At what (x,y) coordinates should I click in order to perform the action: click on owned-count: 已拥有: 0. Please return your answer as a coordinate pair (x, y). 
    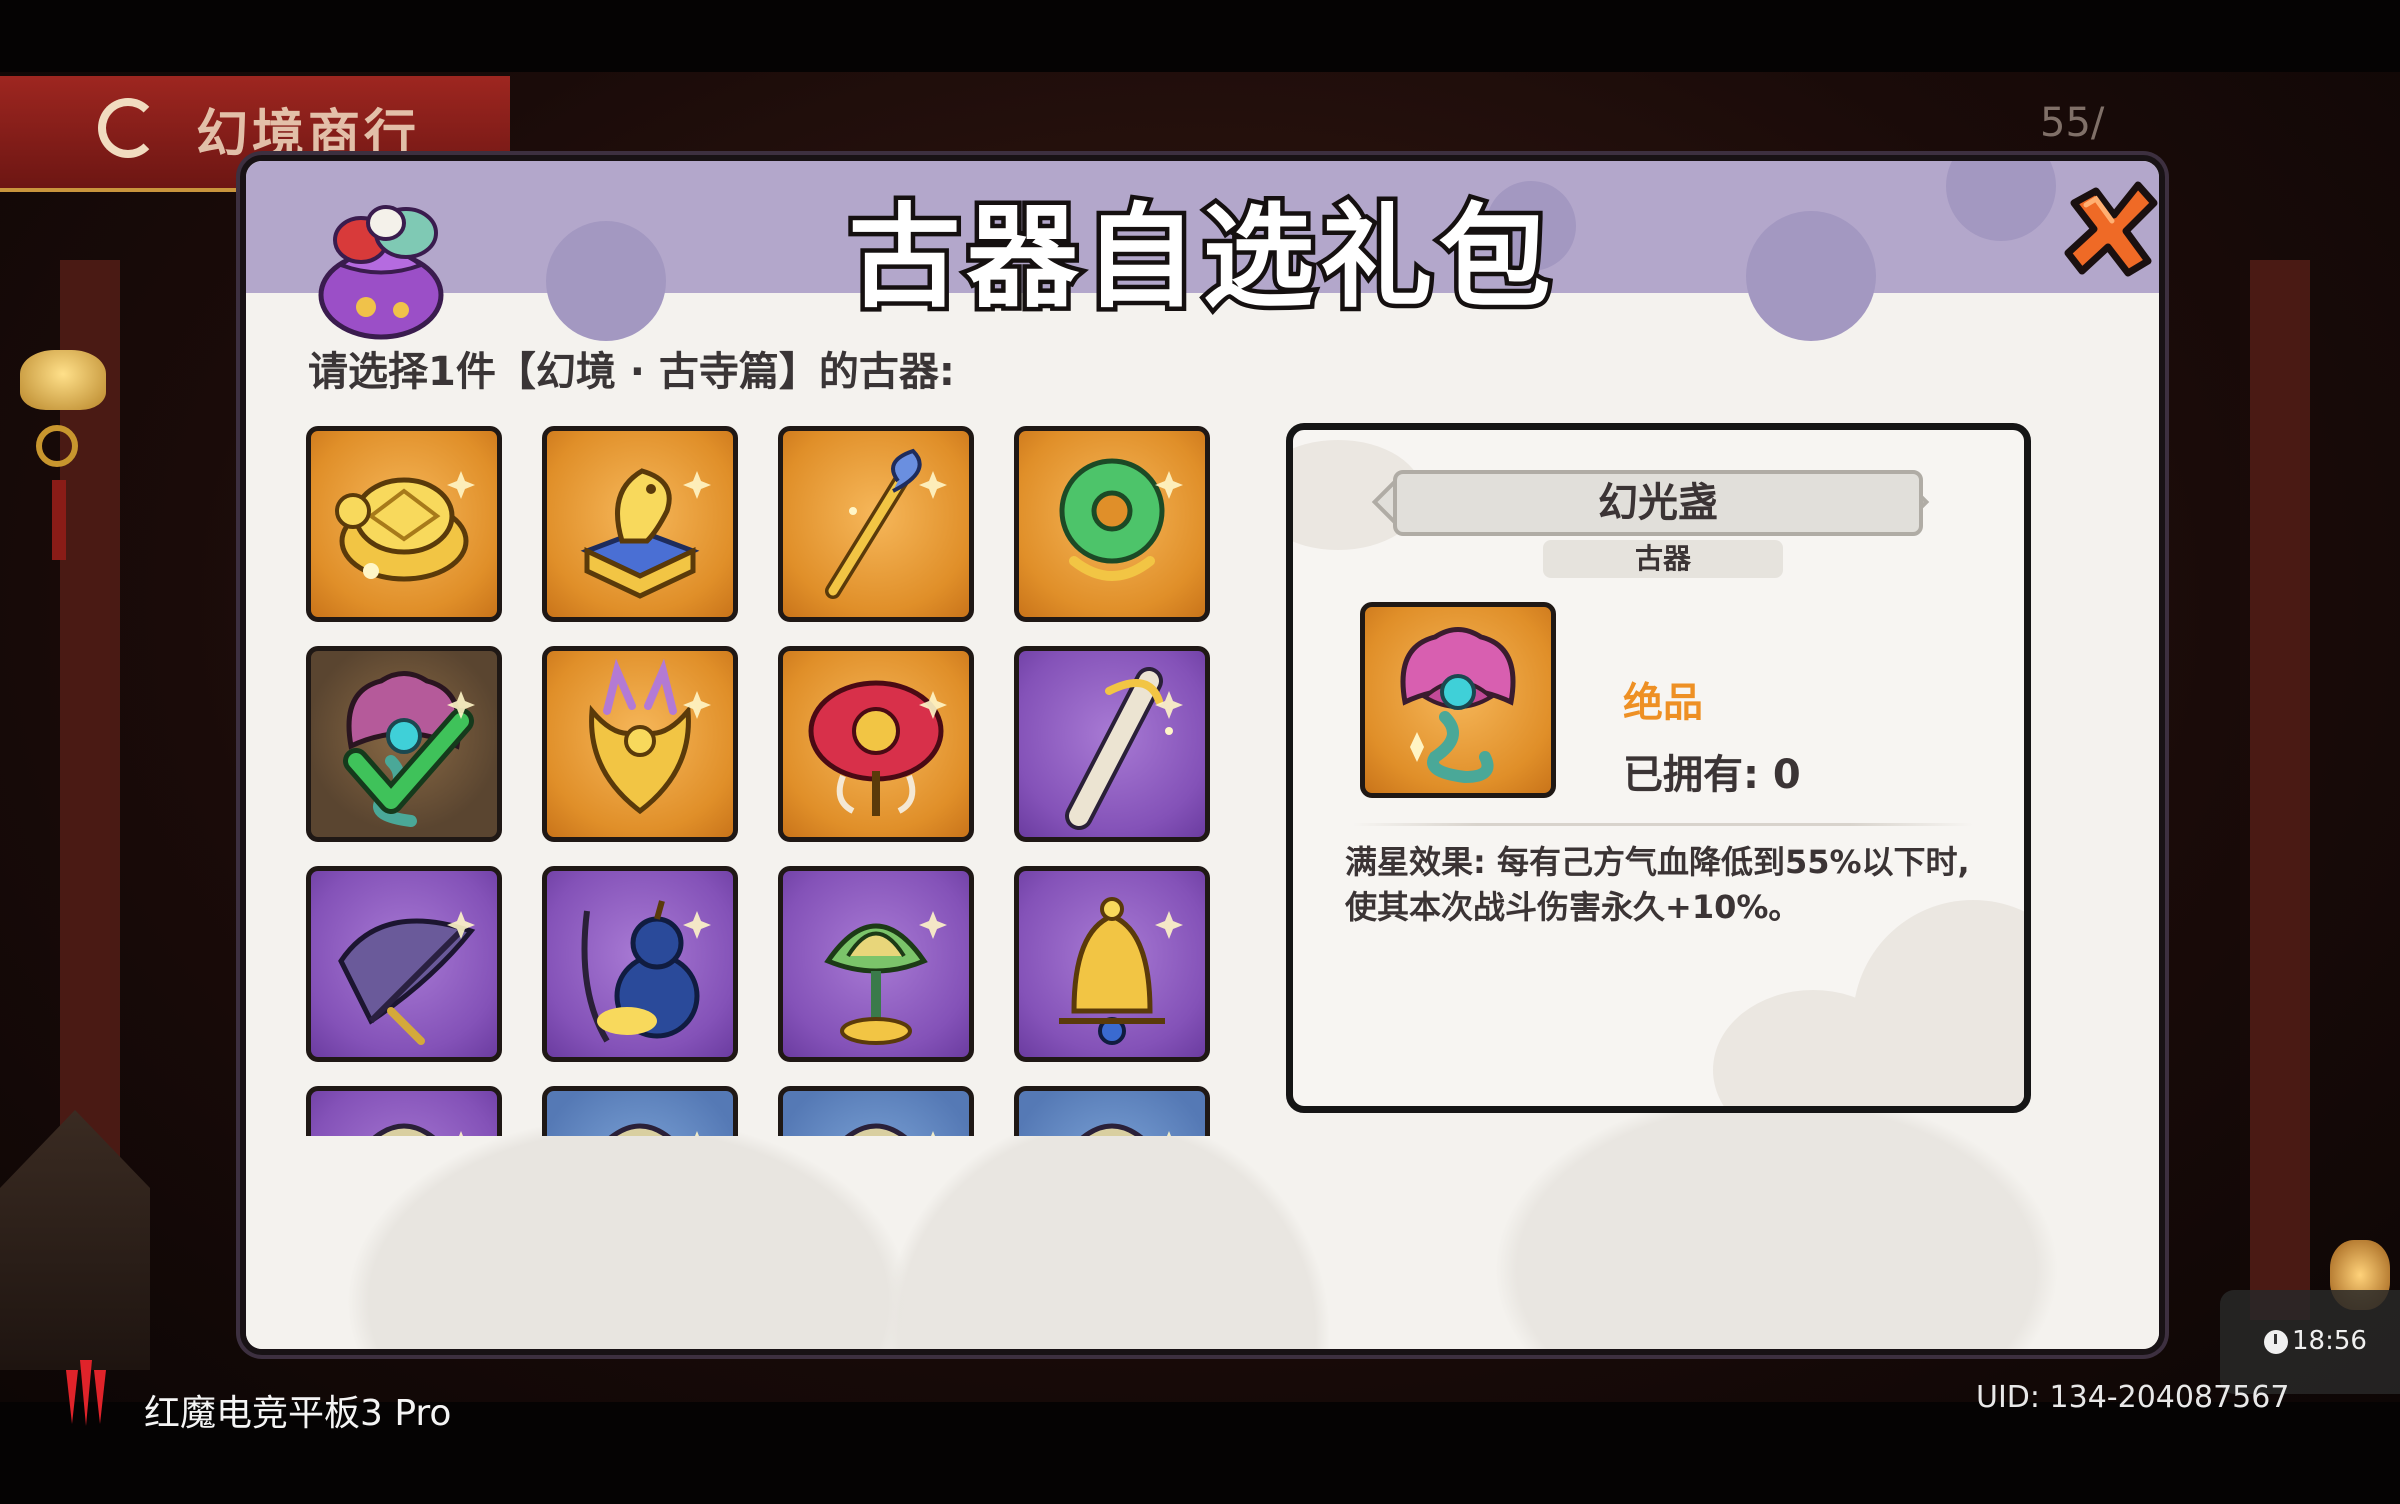
    Looking at the image, I should click on (1712, 775).